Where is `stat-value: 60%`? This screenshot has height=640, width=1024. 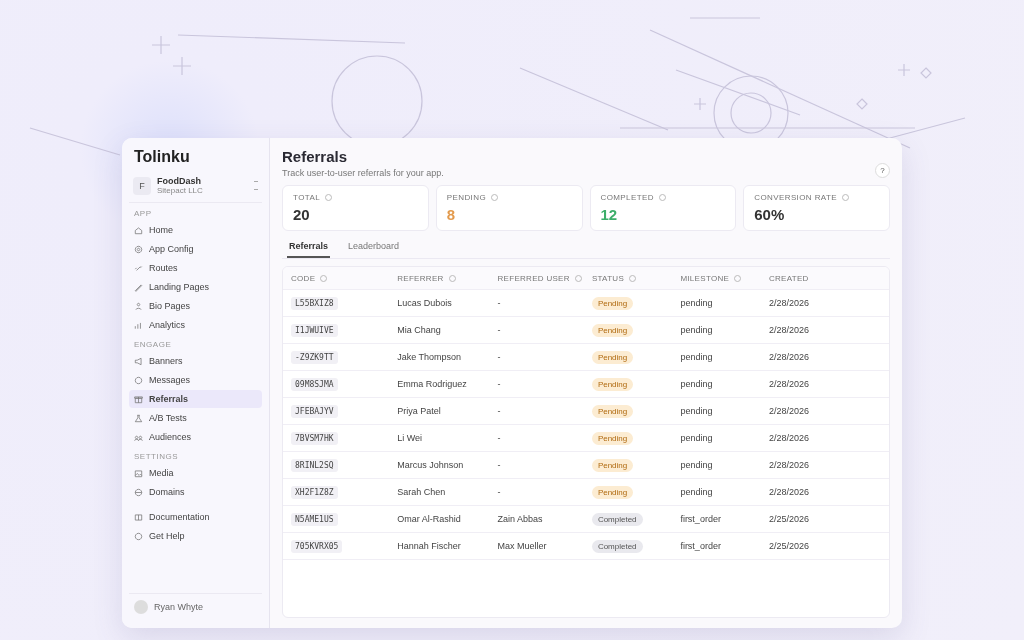
stat-value: 60% is located at coordinates (770, 214).